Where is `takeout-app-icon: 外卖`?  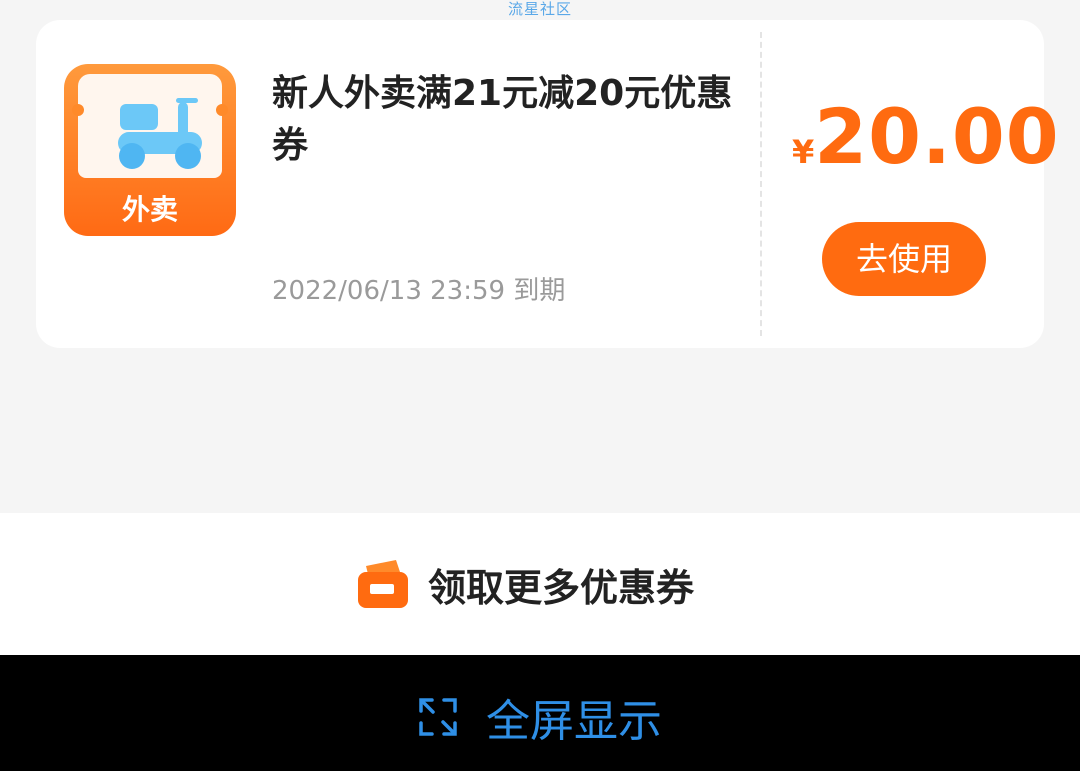
takeout-app-icon: 外卖 is located at coordinates (150, 150).